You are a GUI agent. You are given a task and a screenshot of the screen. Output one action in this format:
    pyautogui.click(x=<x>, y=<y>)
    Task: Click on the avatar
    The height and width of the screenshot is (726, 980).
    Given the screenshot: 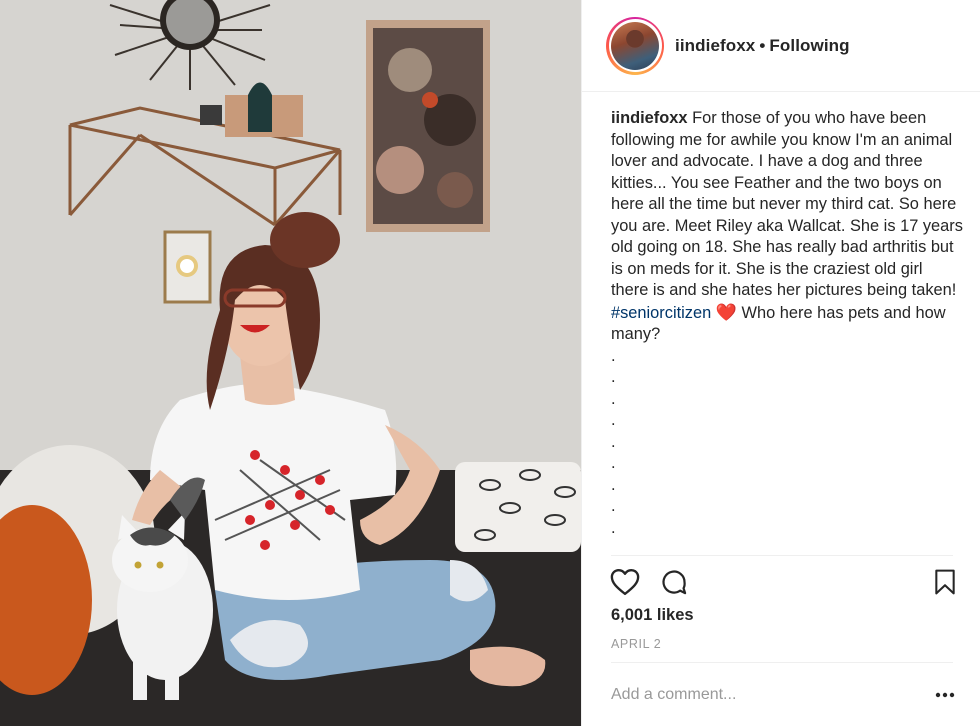 What is the action you would take?
    pyautogui.click(x=635, y=45)
    